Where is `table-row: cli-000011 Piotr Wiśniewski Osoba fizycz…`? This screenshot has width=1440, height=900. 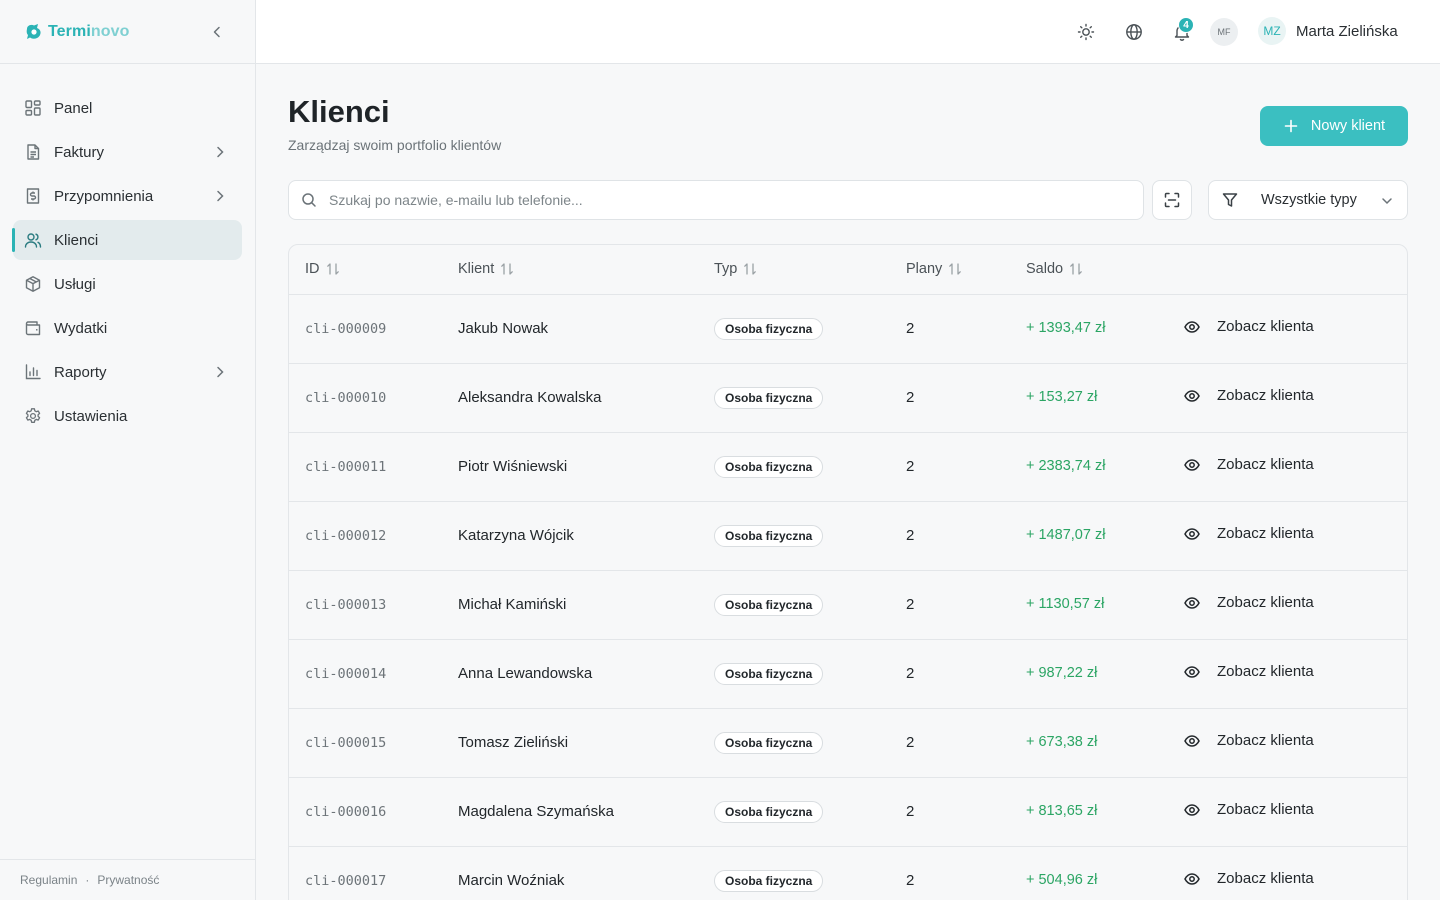
table-row: cli-000011 Piotr Wiśniewski Osoba fizycz… is located at coordinates (848, 467).